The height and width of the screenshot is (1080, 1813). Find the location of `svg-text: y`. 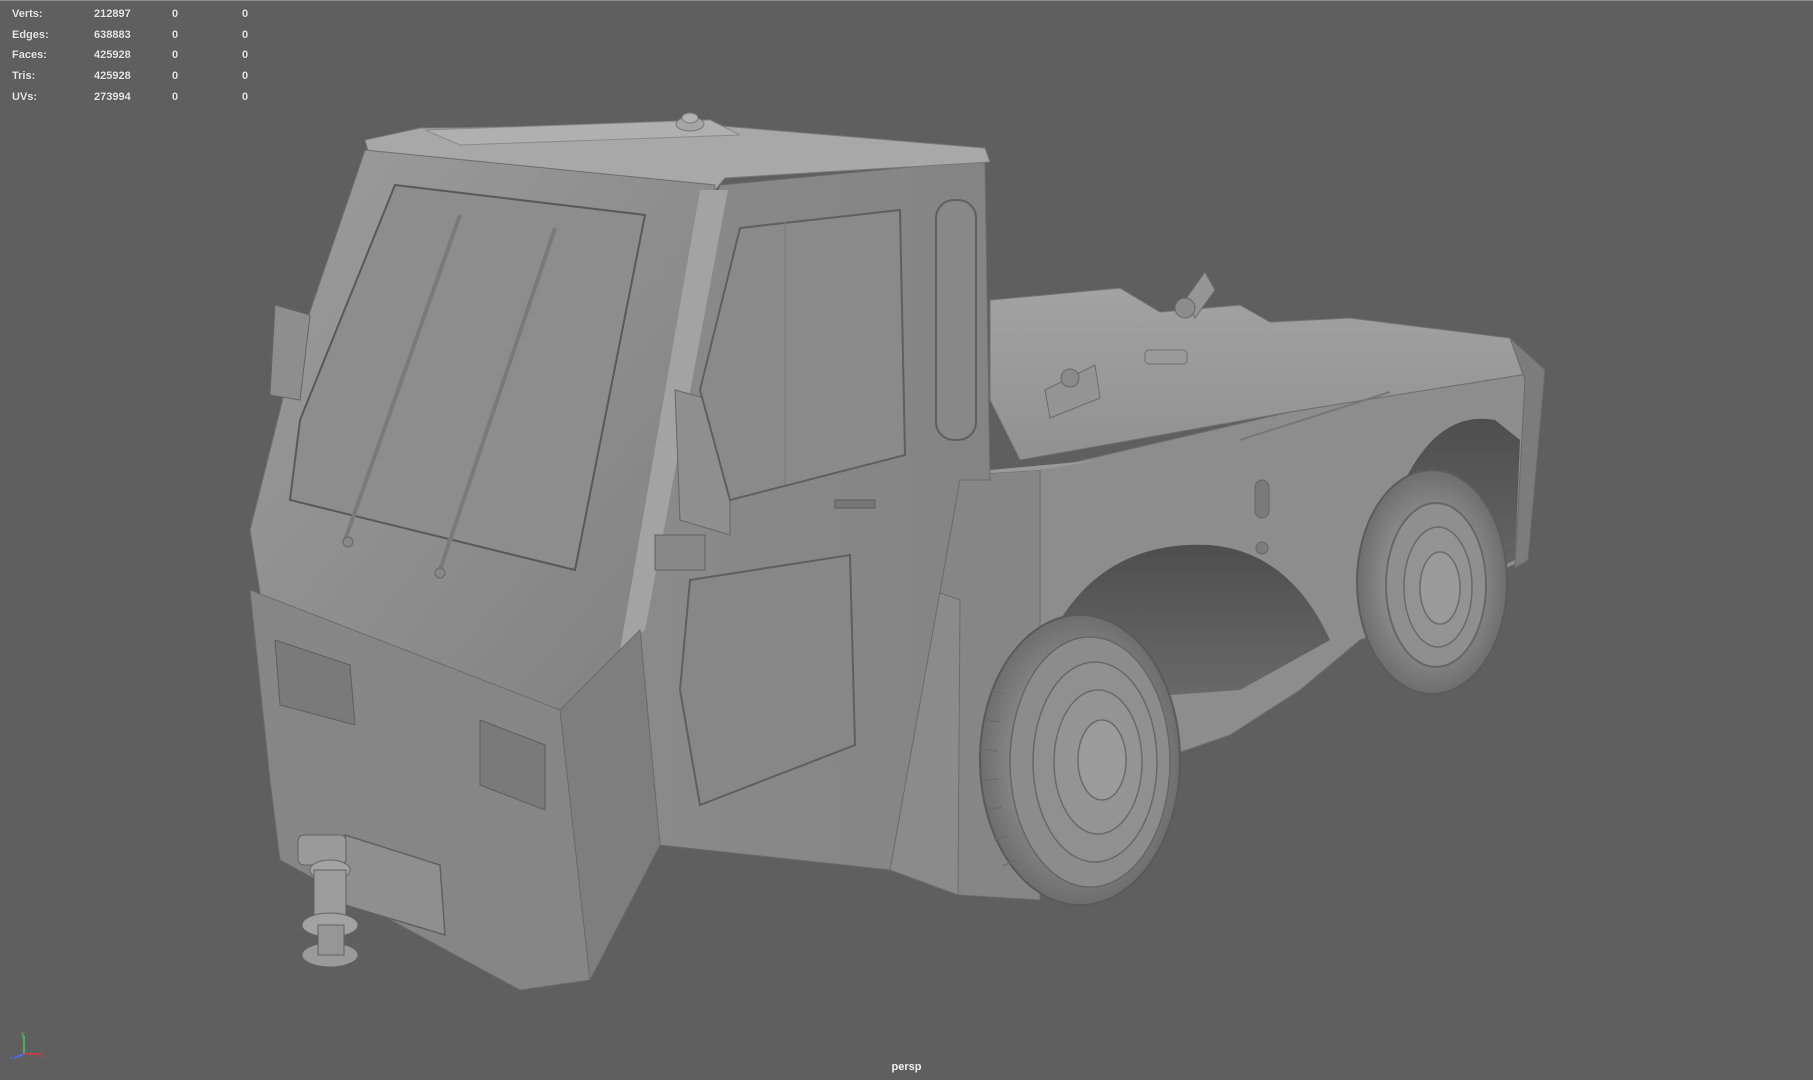

svg-text: y is located at coordinates (23, 1034).